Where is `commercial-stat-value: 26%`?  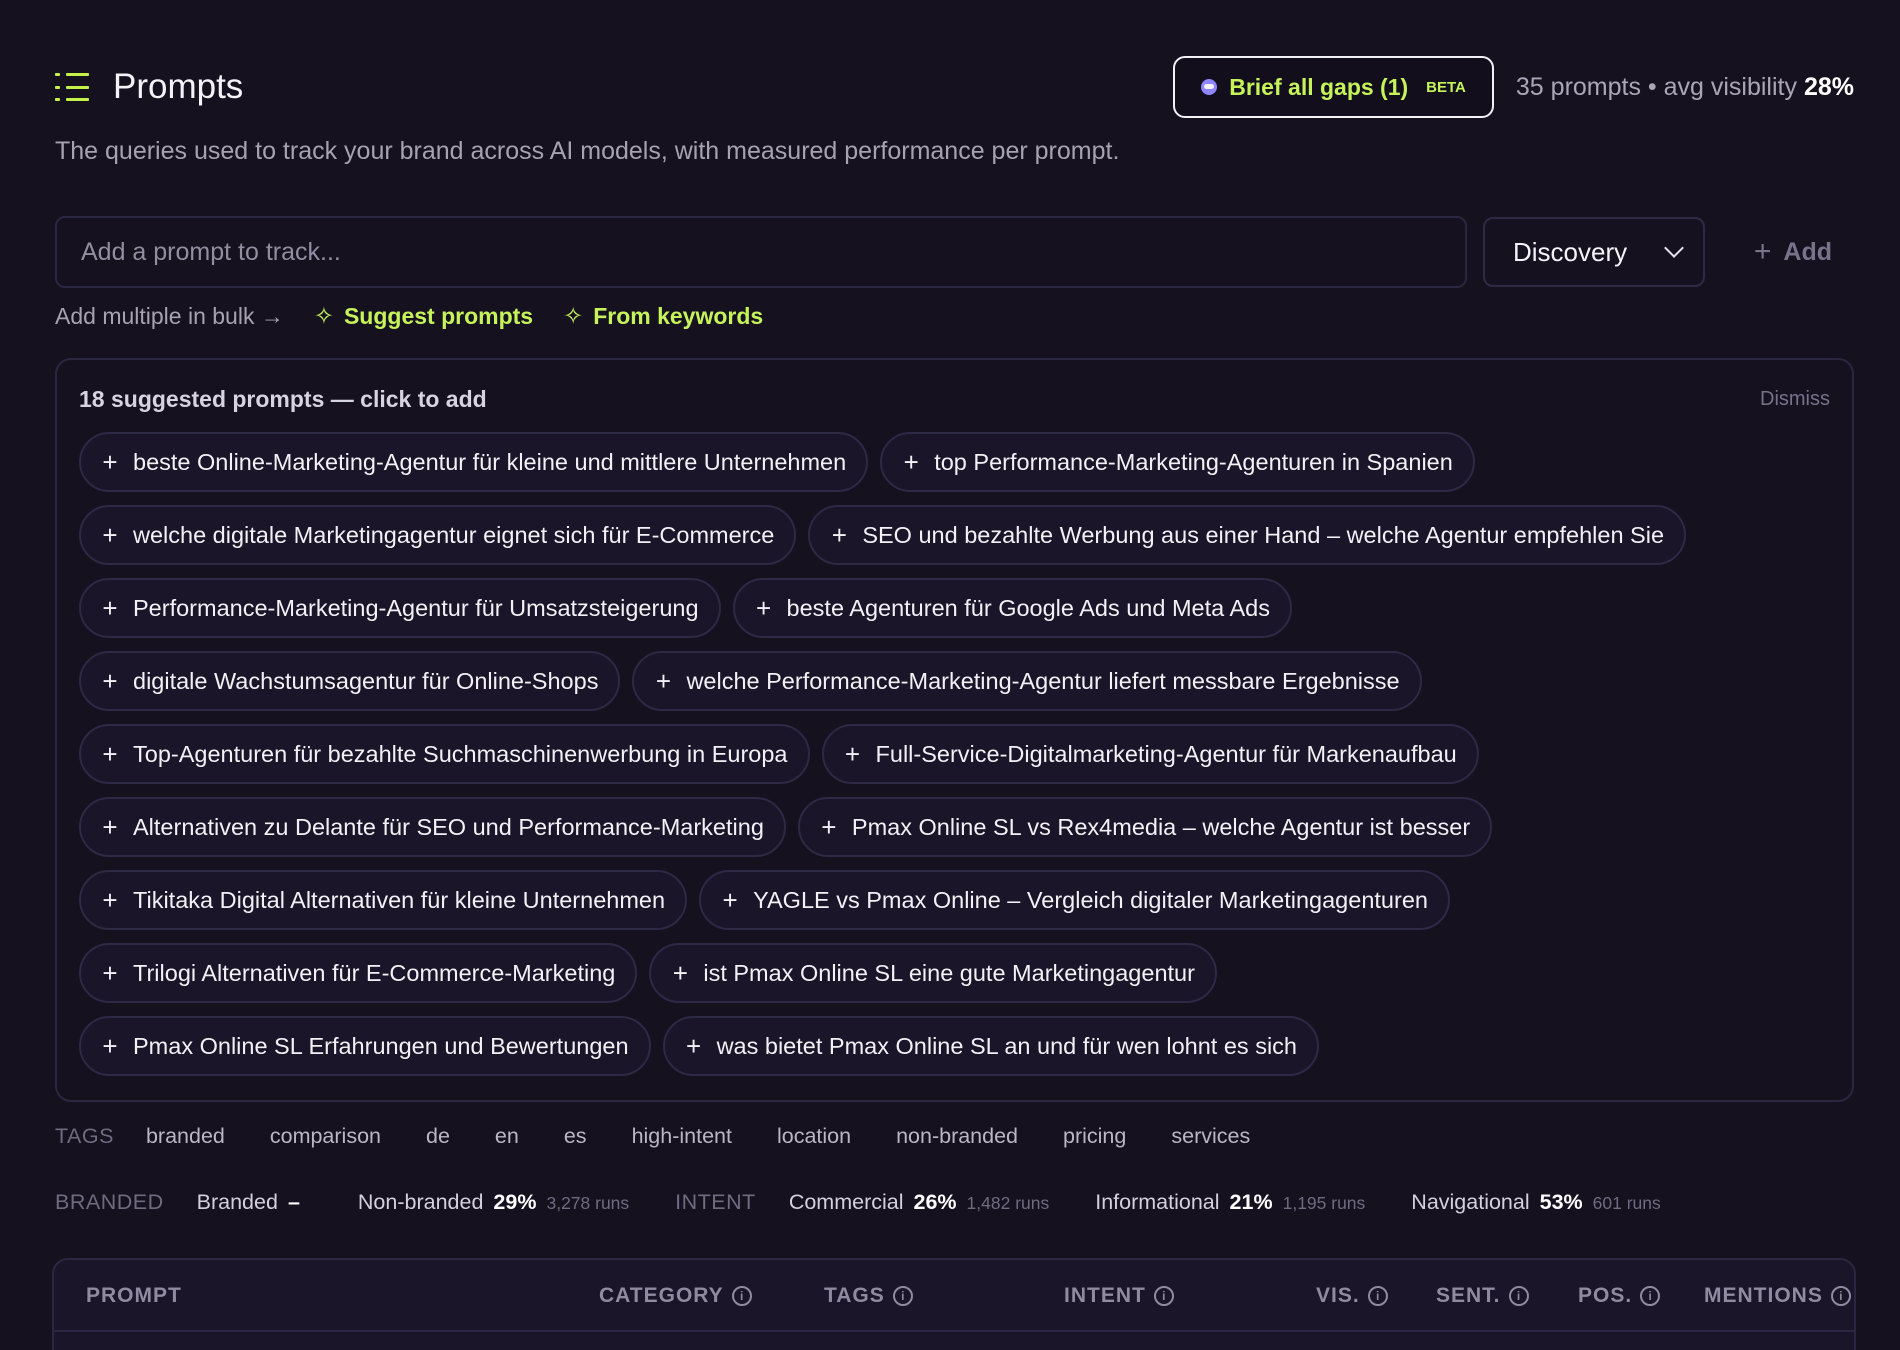 commercial-stat-value: 26% is located at coordinates (935, 1202).